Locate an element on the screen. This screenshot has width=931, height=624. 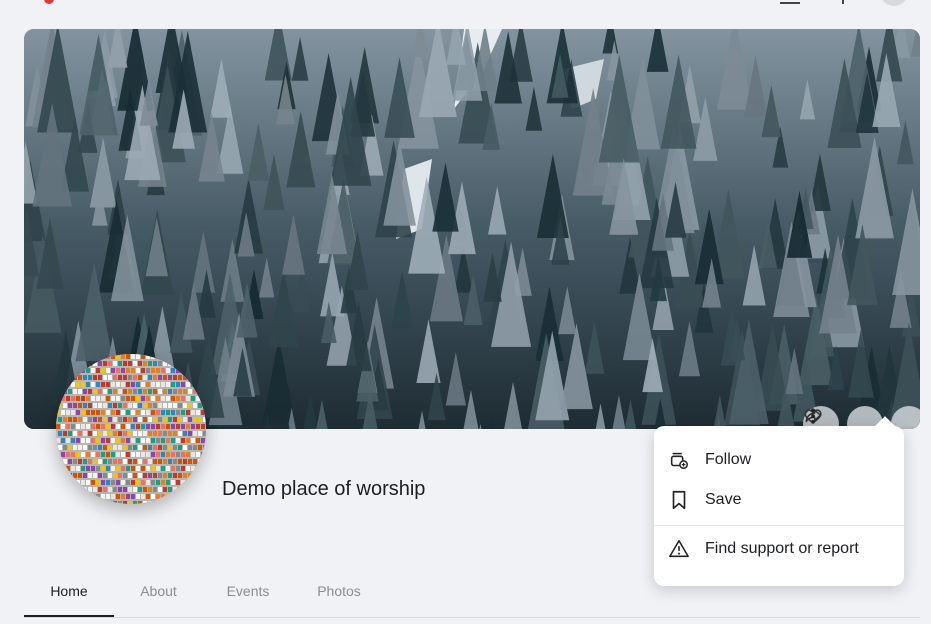
save-menu-item: Save is located at coordinates (779, 500).